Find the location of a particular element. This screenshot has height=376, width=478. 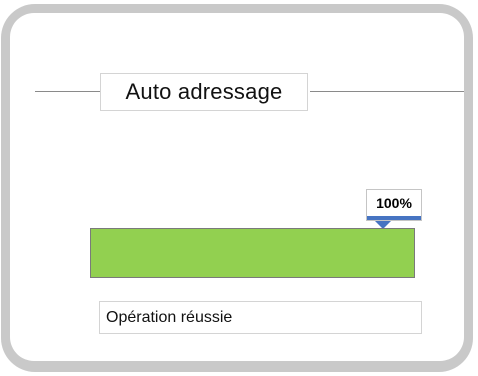

dialog-title: Auto adressage is located at coordinates (204, 92).